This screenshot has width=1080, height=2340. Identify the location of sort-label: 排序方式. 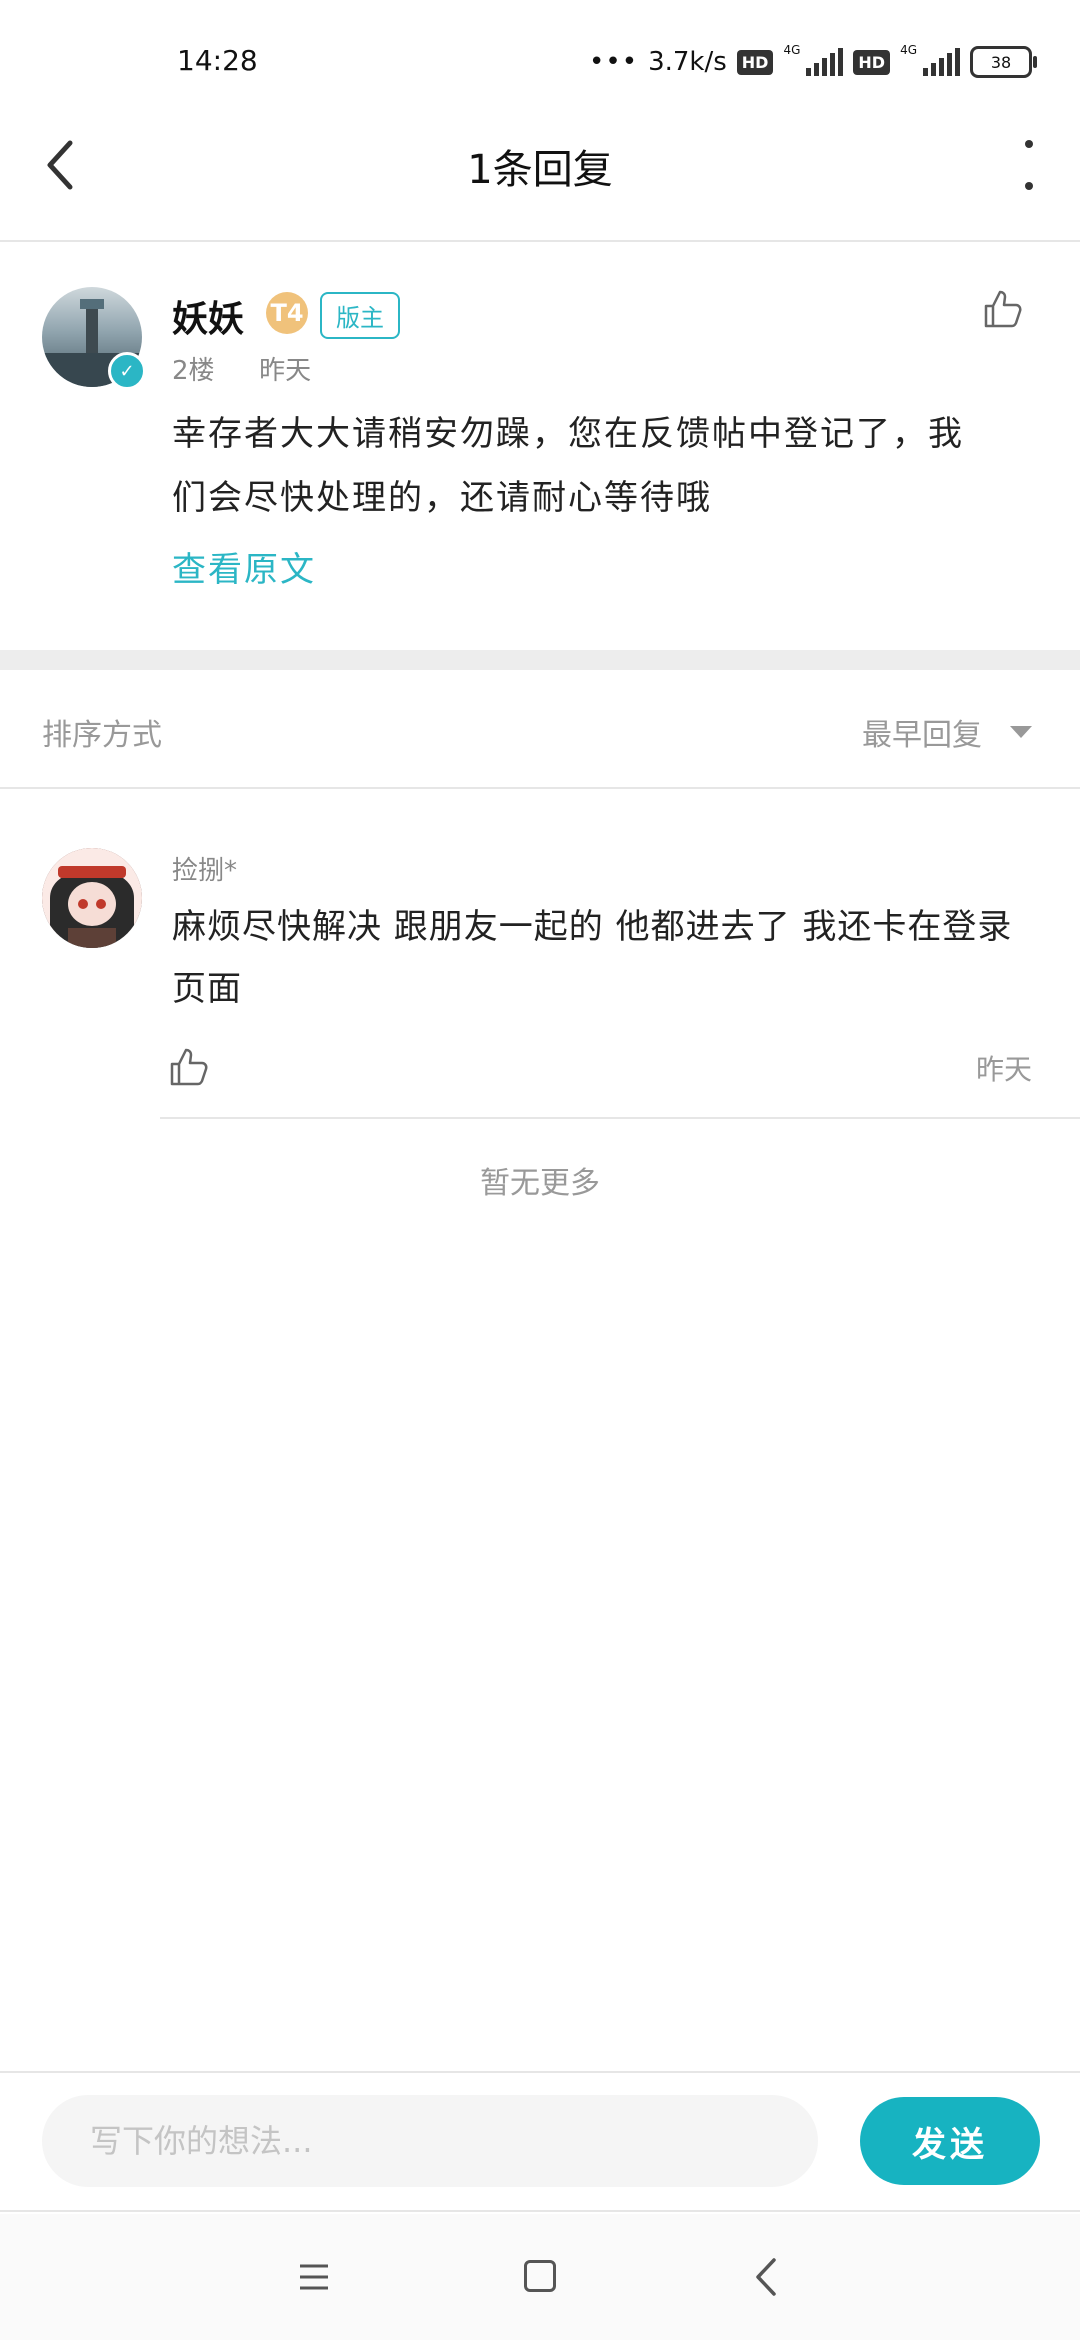
(102, 735).